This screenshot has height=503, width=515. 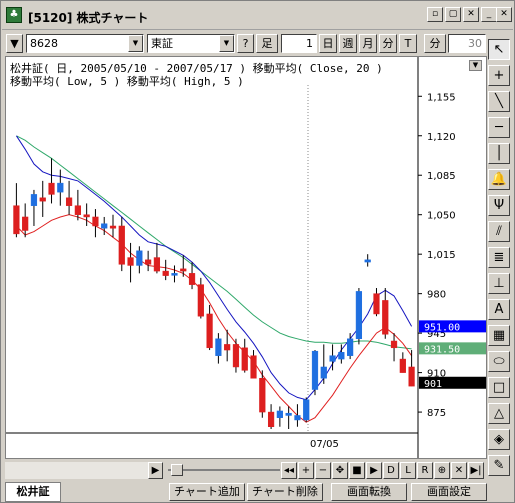 I want to click on switch-screen-button: 画面転換, so click(x=369, y=492).